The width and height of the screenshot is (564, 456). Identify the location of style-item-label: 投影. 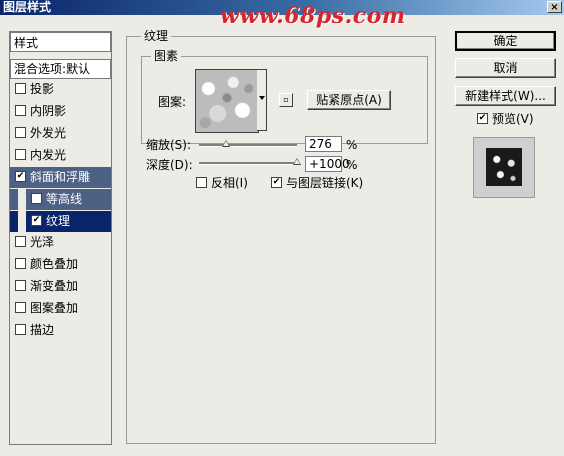
(42, 89).